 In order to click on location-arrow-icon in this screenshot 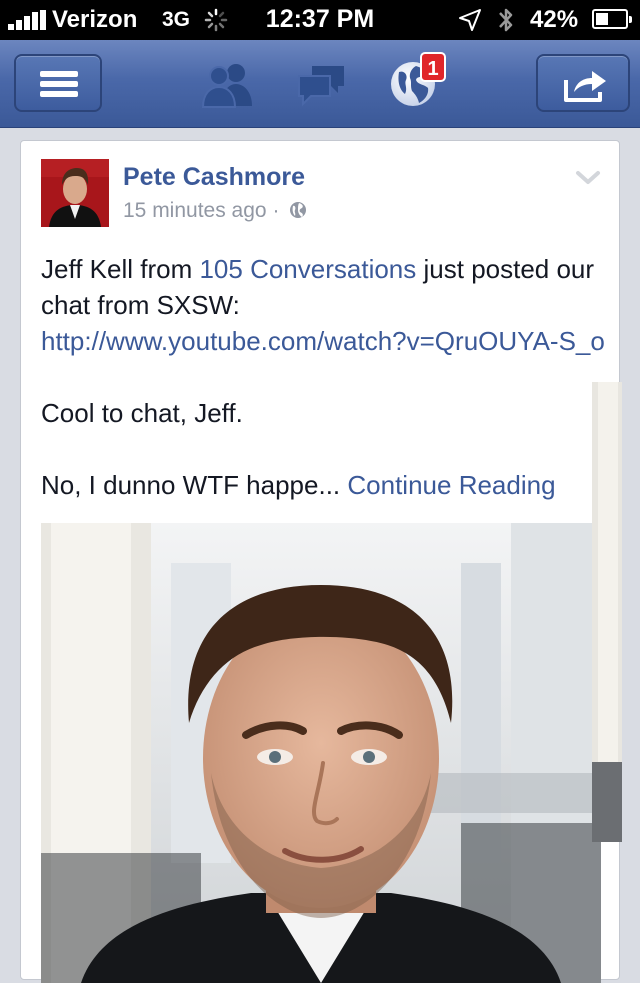, I will do `click(470, 20)`.